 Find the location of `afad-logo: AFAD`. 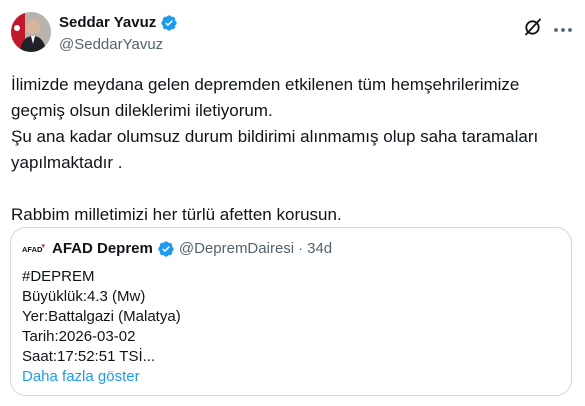

afad-logo: AFAD is located at coordinates (34, 249).